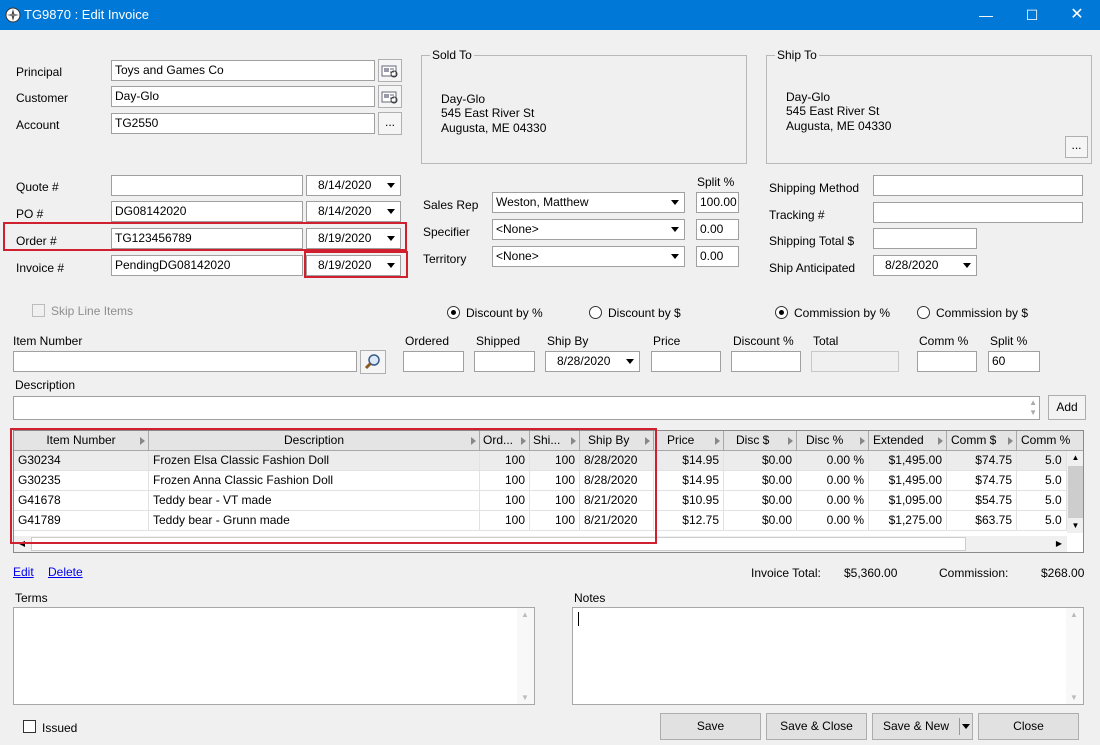 This screenshot has height=745, width=1100. What do you see at coordinates (81, 481) in the screenshot?
I see `cell-item-number: G30235` at bounding box center [81, 481].